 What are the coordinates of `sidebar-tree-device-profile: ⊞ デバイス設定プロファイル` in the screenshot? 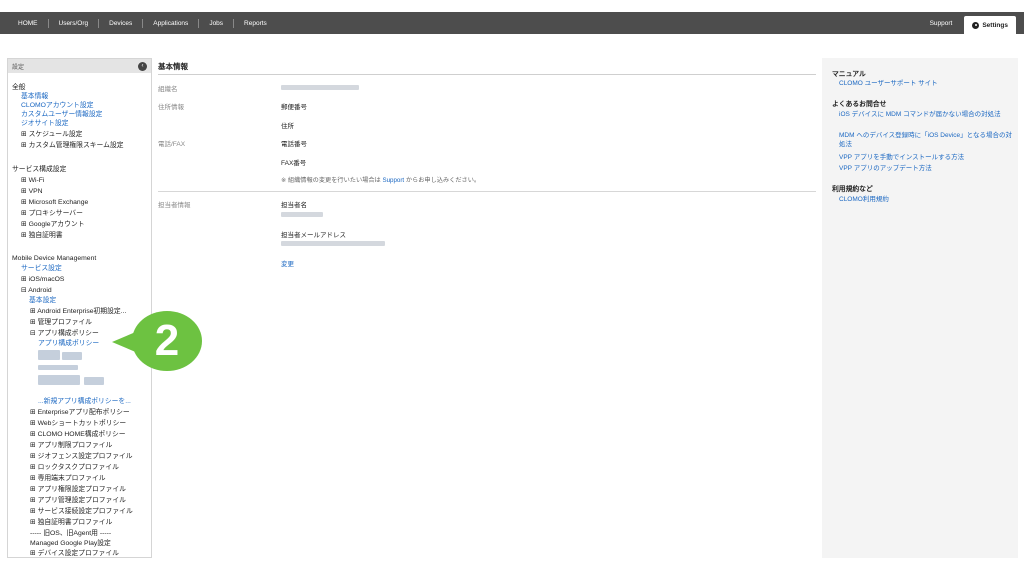 It's located at (74, 553).